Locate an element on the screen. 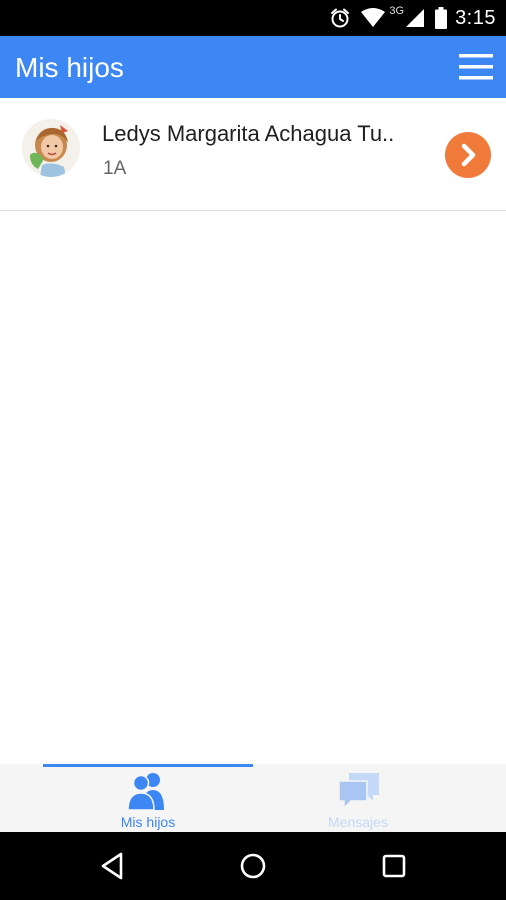 This screenshot has height=900, width=506. cell-signal-icon is located at coordinates (415, 18).